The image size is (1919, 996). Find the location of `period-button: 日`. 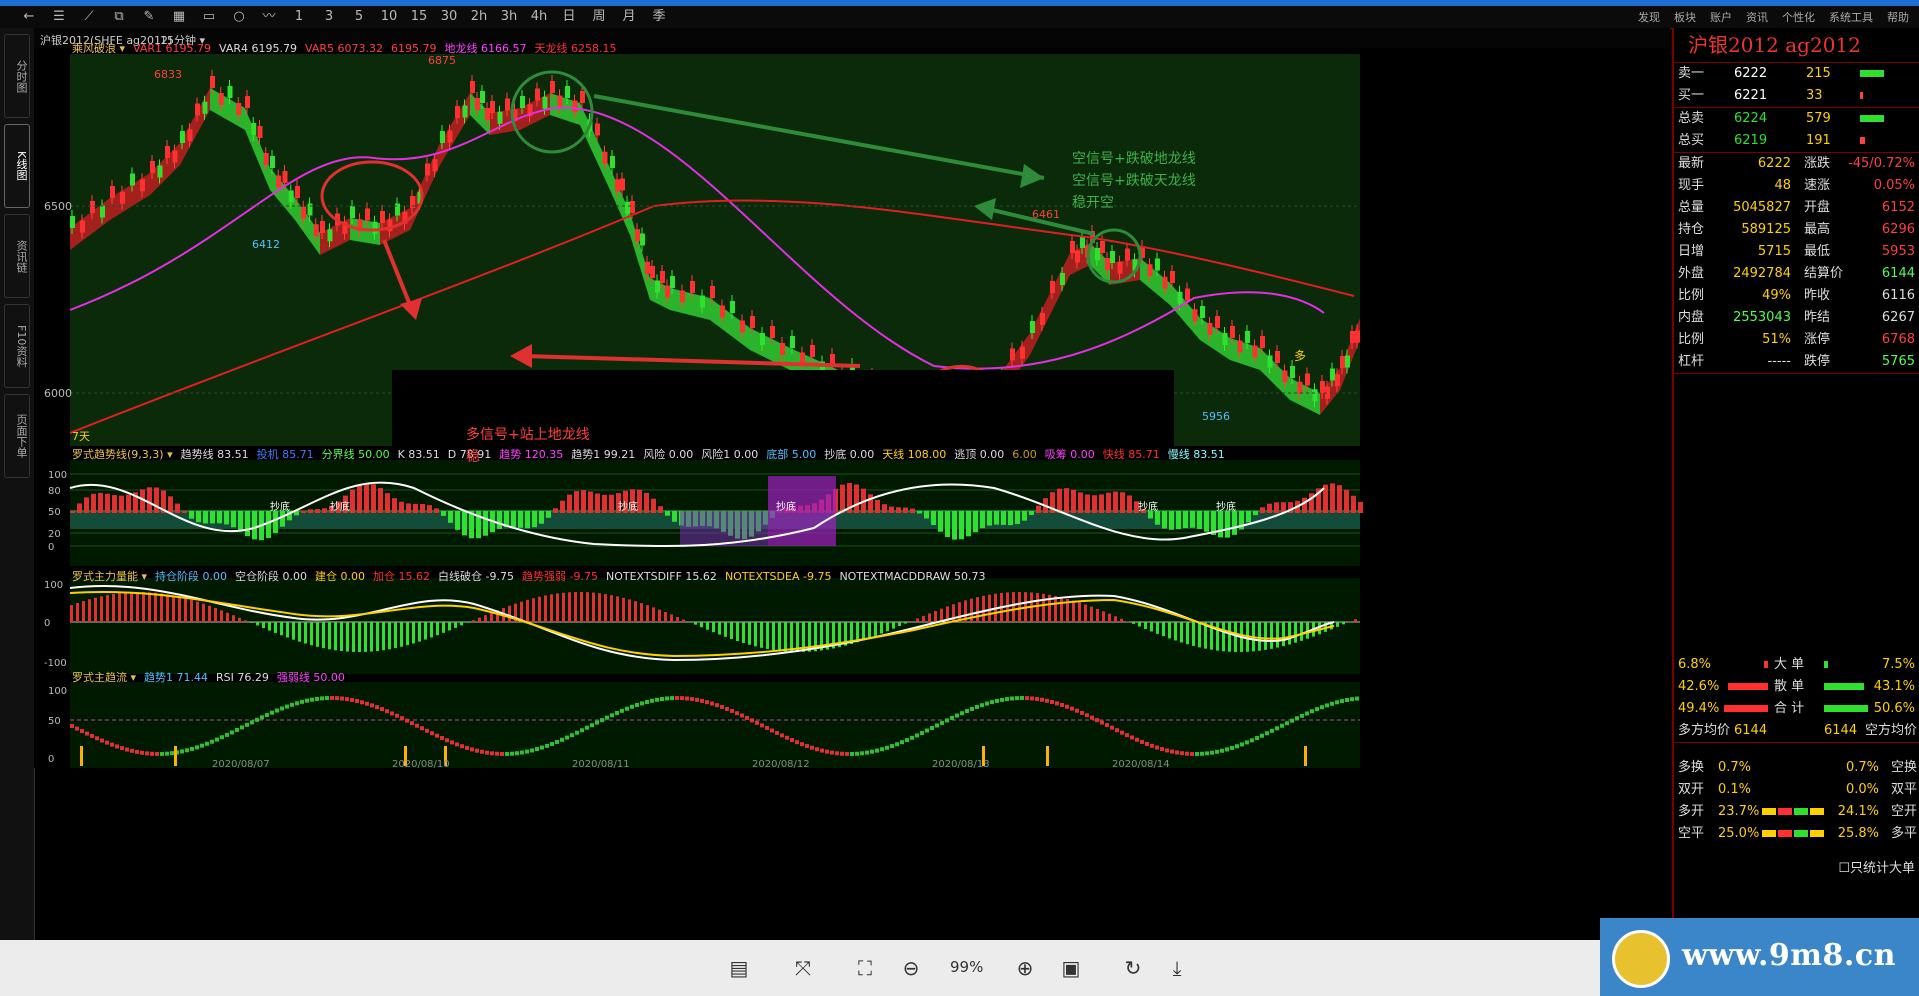

period-button: 日 is located at coordinates (569, 17).